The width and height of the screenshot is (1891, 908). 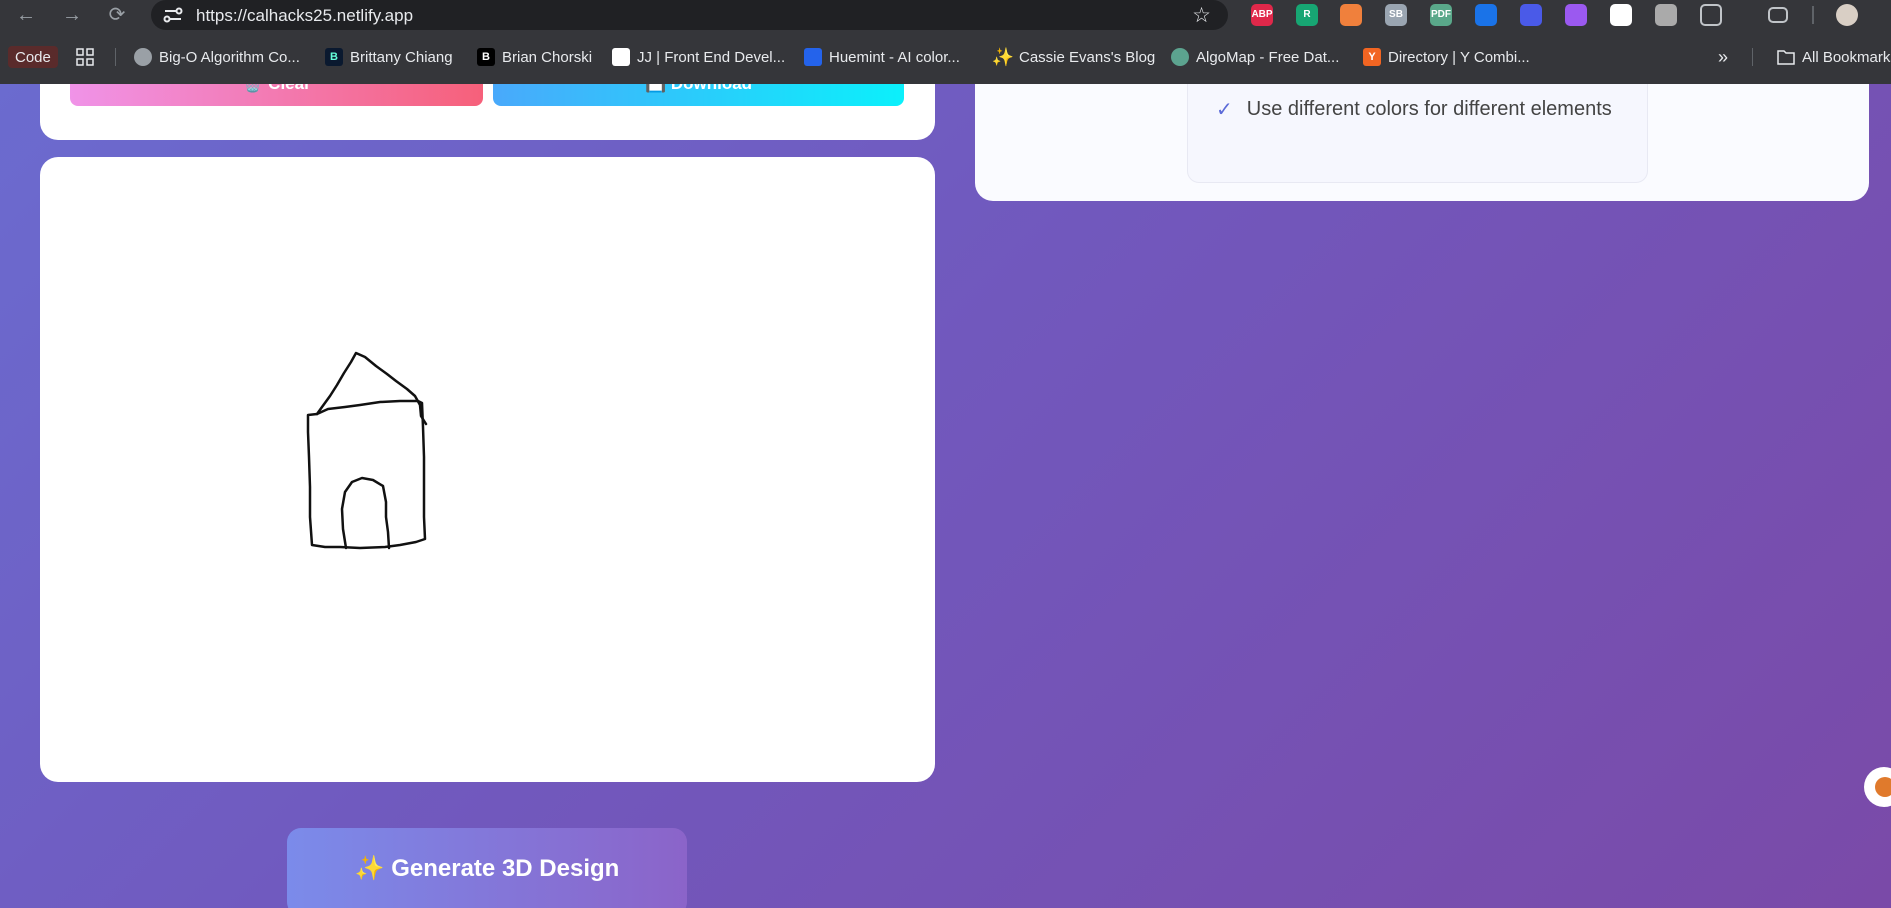 I want to click on bookmark-cassie-evans: ✨ Cassie Evans's Blog, so click(x=1073, y=56).